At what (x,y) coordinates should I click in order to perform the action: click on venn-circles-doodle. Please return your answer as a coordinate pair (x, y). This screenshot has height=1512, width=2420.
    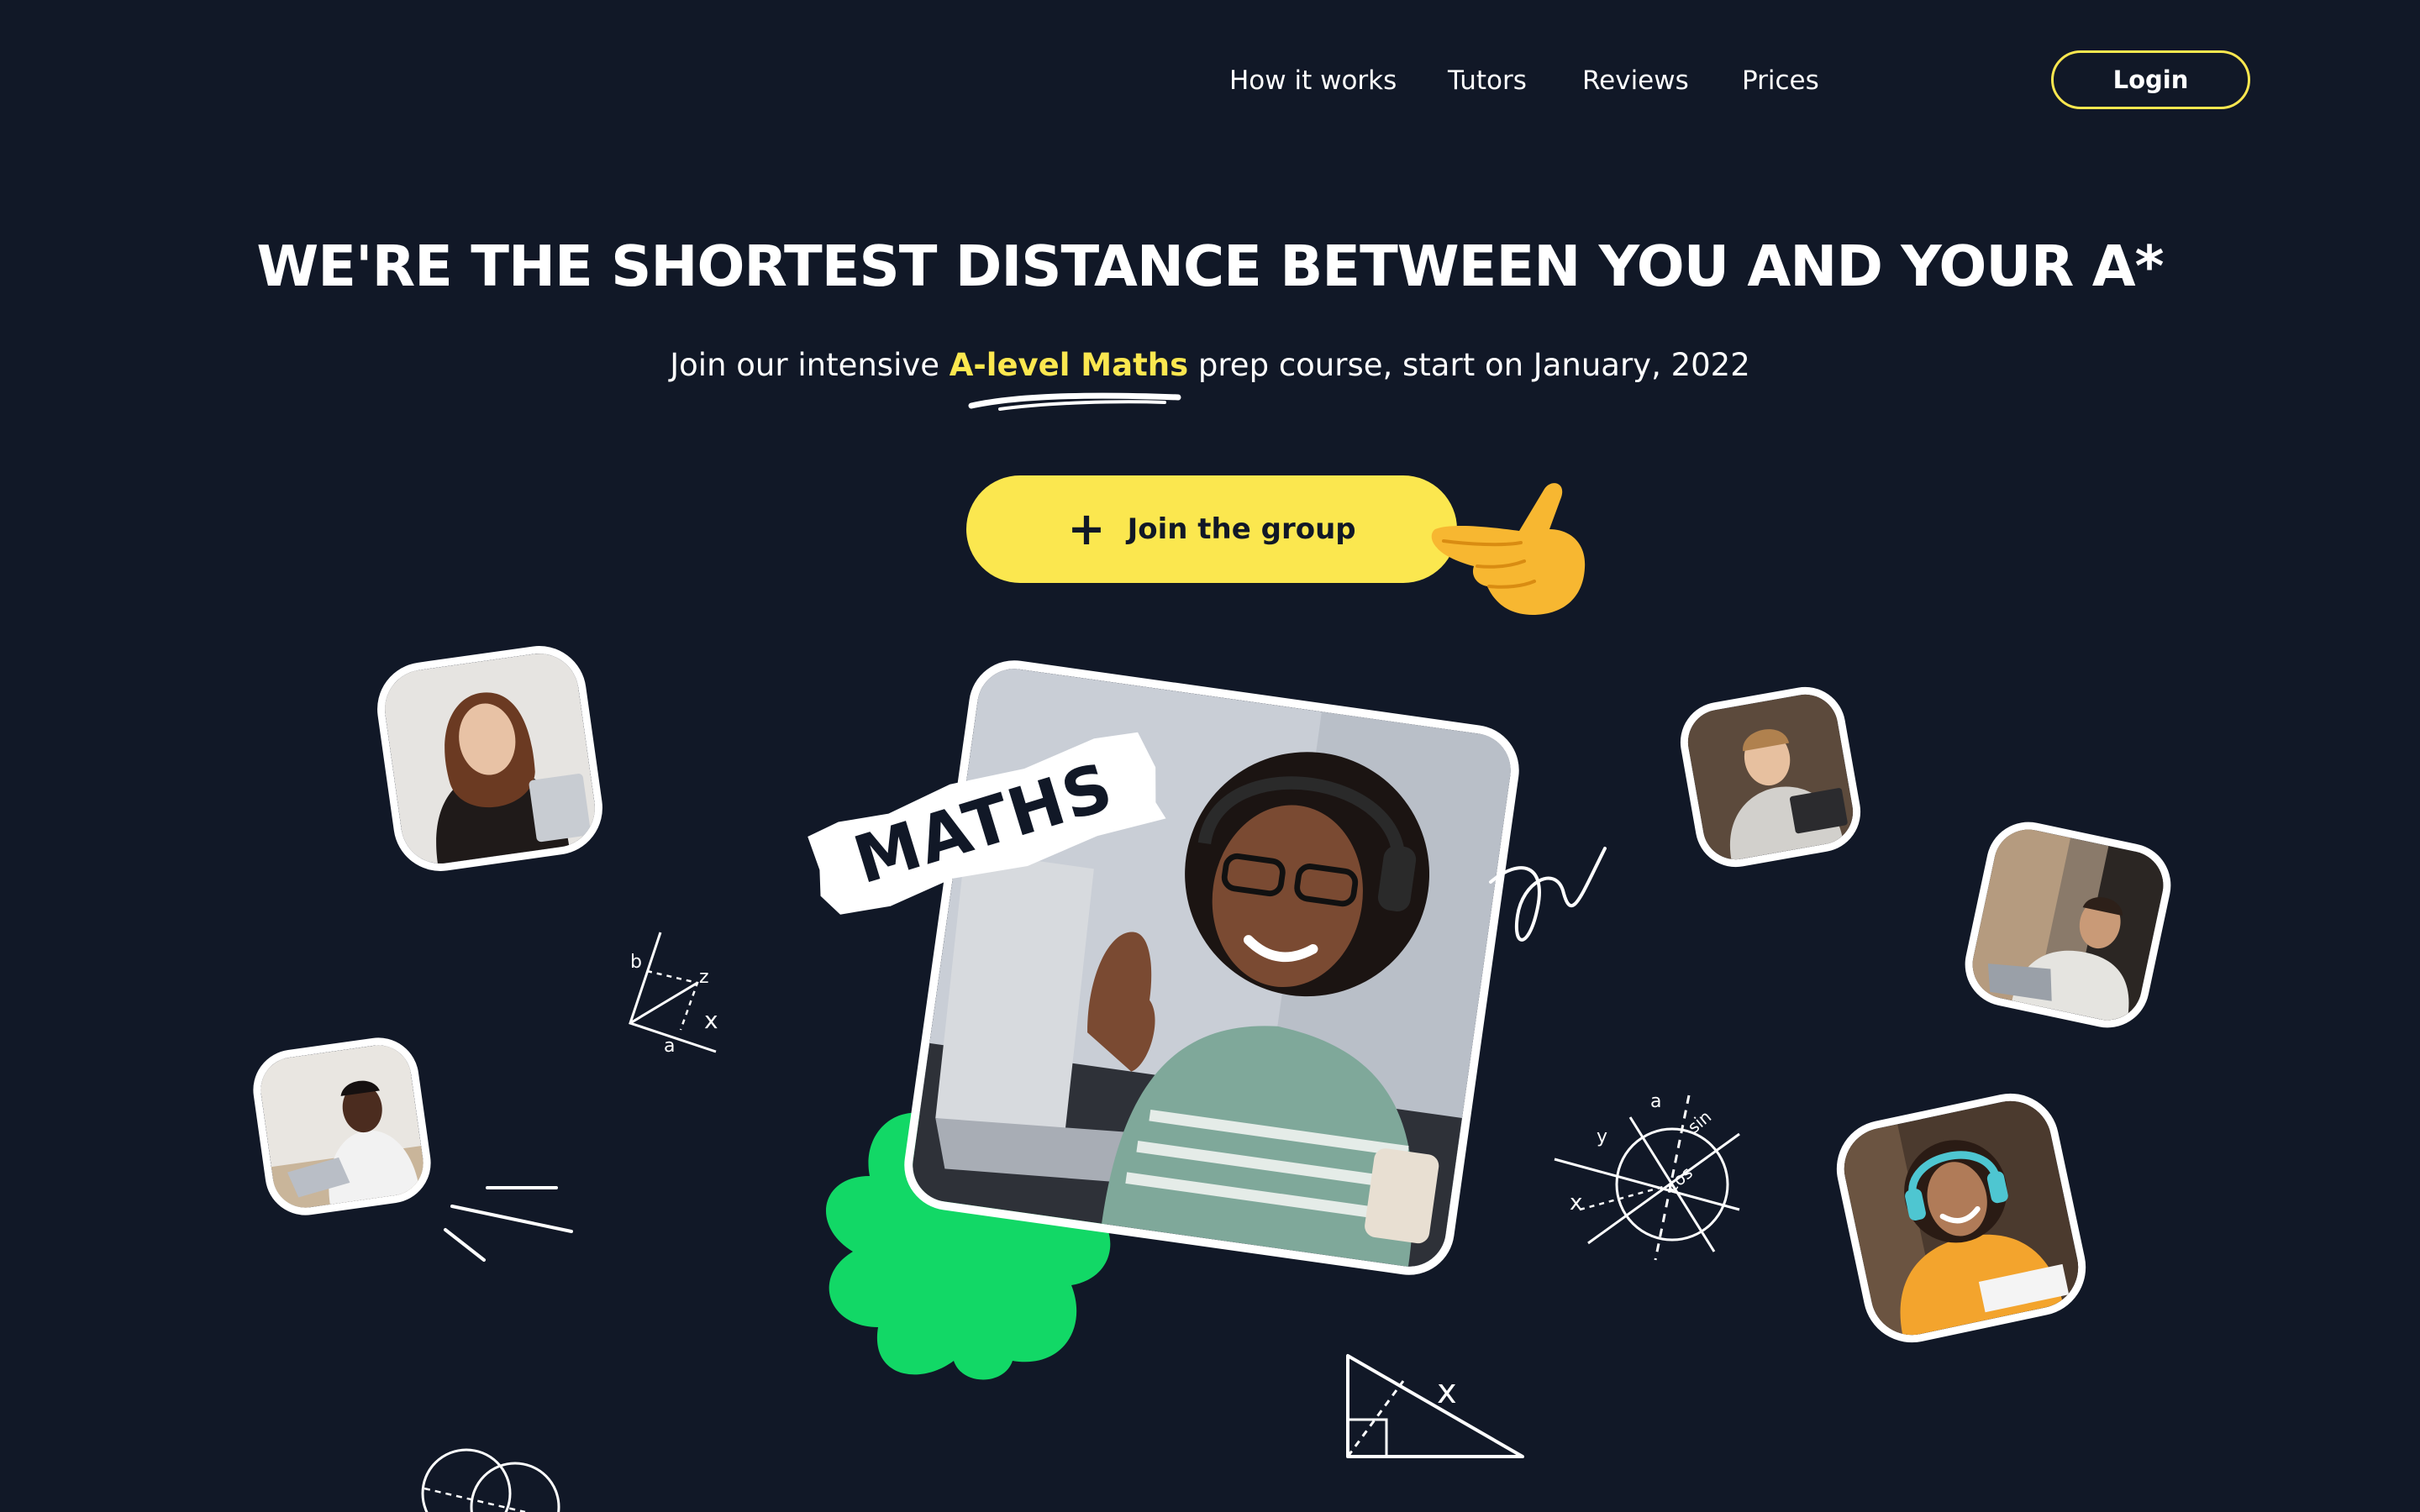
    Looking at the image, I should click on (491, 1480).